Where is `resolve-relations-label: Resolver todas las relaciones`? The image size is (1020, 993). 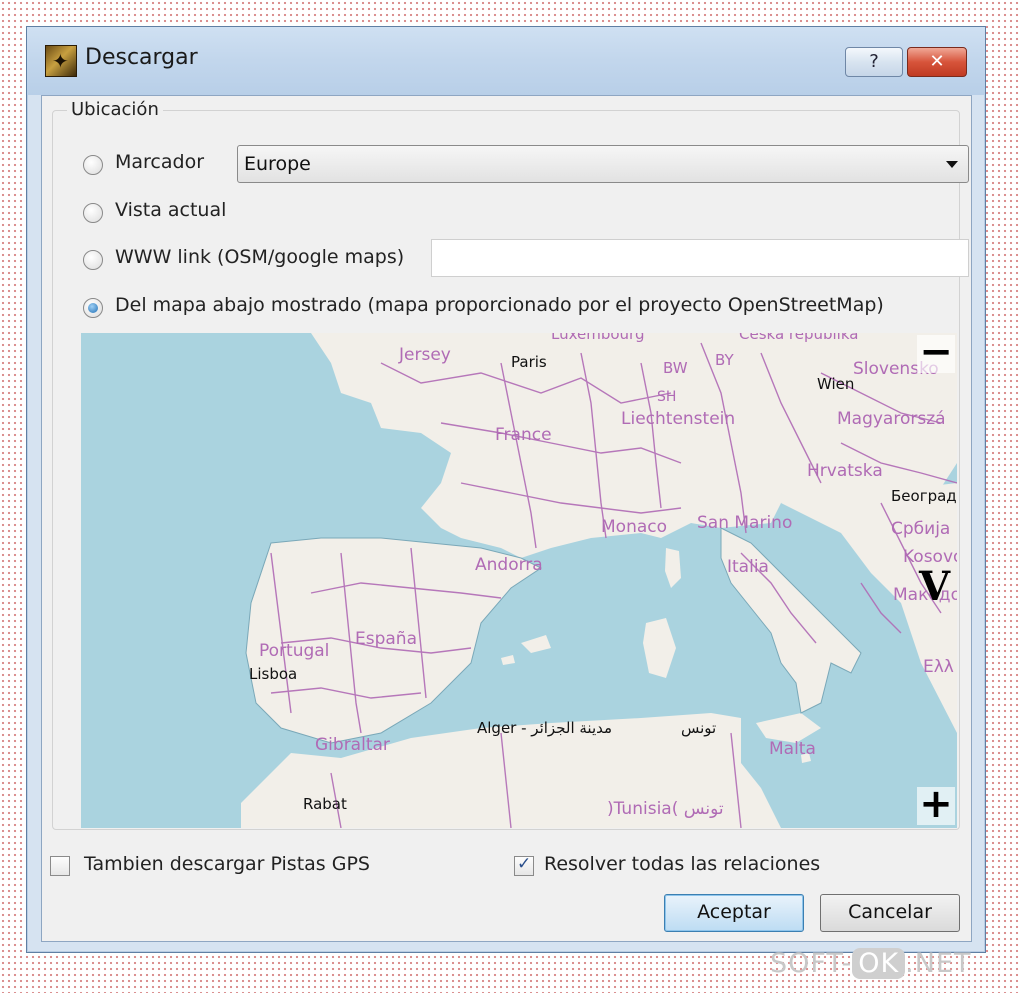 resolve-relations-label: Resolver todas las relaciones is located at coordinates (682, 864).